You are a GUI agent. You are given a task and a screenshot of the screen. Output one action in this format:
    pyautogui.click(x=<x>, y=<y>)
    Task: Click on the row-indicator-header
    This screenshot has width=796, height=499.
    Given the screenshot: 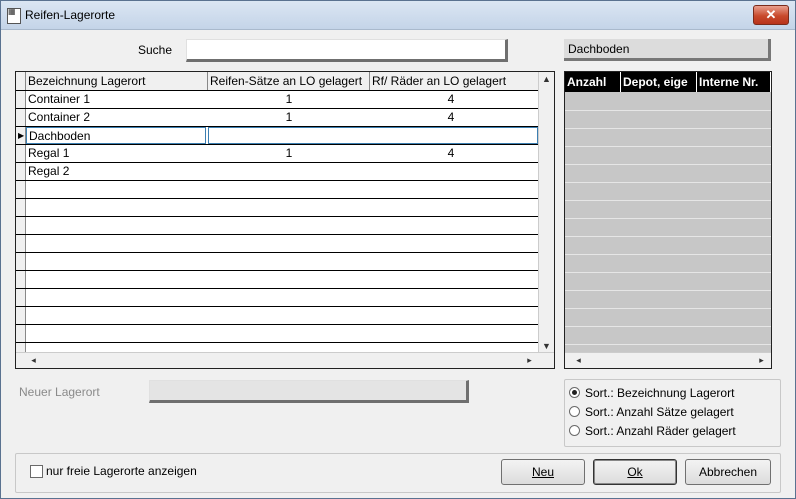 What is the action you would take?
    pyautogui.click(x=21, y=81)
    